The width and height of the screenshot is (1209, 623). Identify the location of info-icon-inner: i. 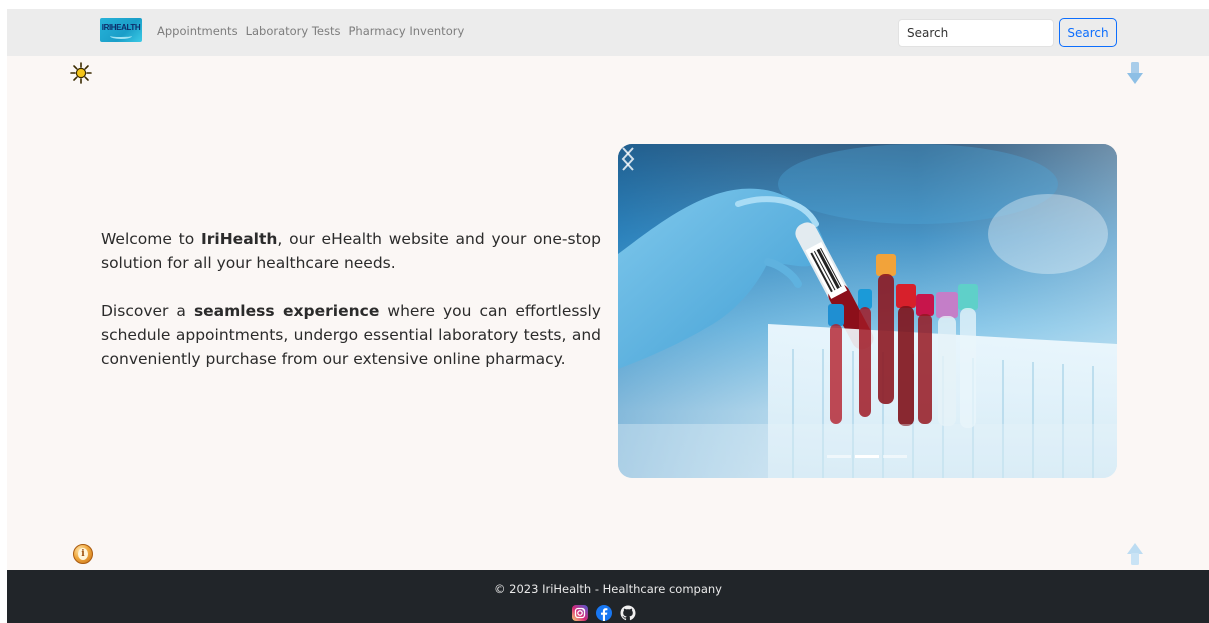
(83, 554).